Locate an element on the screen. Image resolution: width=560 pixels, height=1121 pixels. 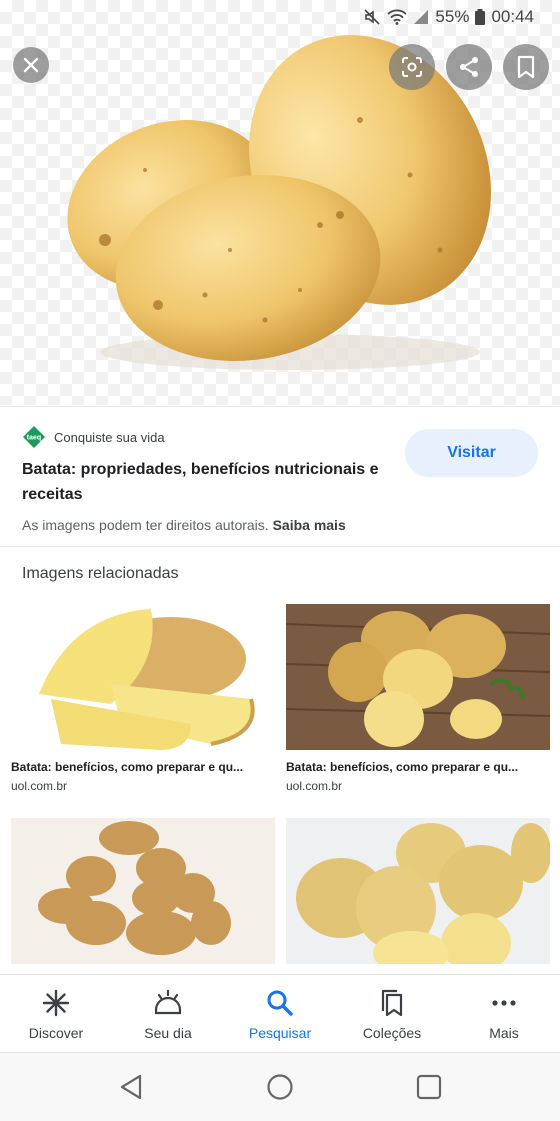
potato-wedges-image is located at coordinates (147, 679).